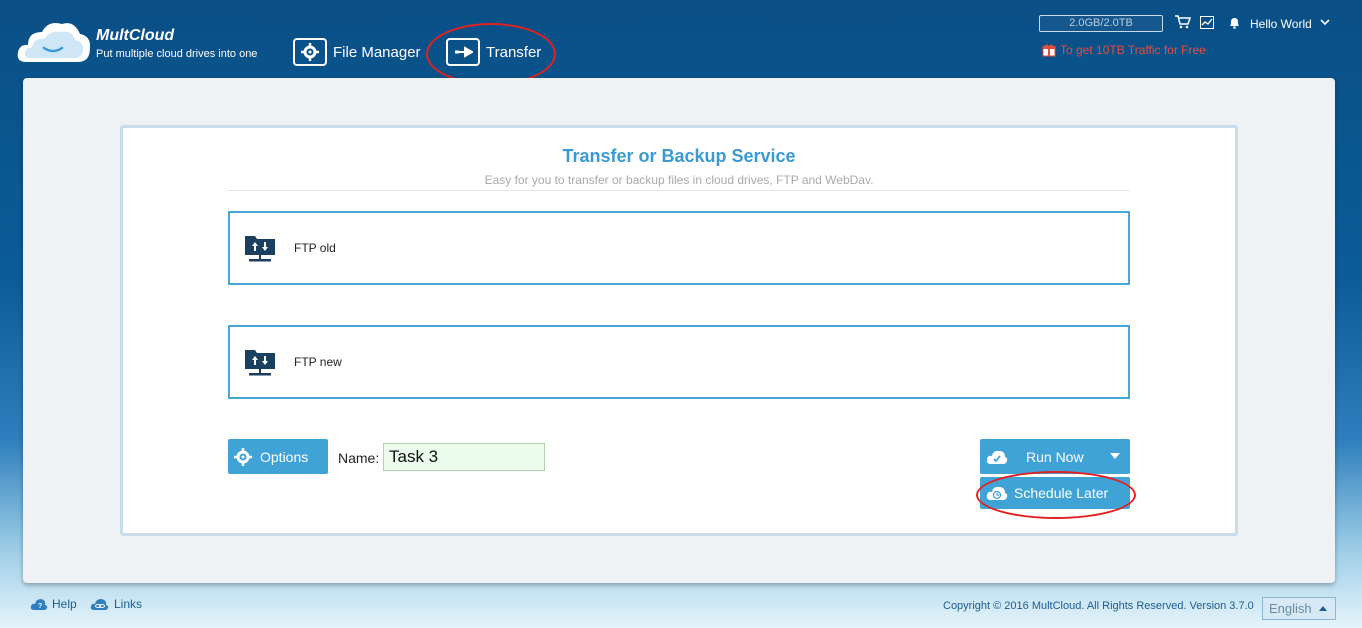  Describe the element at coordinates (997, 493) in the screenshot. I see `cloud-clock-icon` at that location.